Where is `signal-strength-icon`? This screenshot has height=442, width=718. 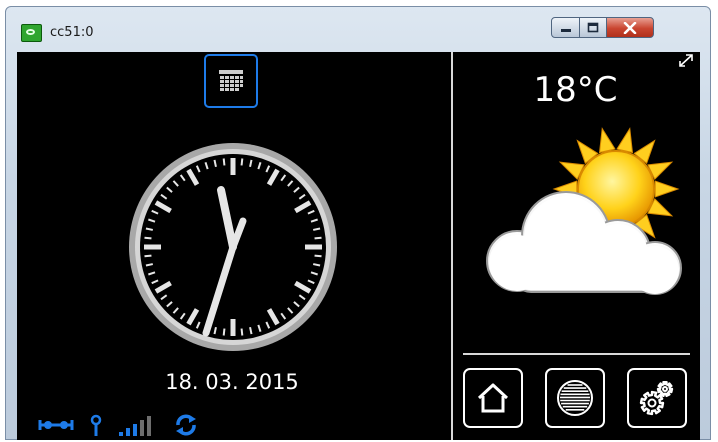
signal-strength-icon is located at coordinates (135, 426).